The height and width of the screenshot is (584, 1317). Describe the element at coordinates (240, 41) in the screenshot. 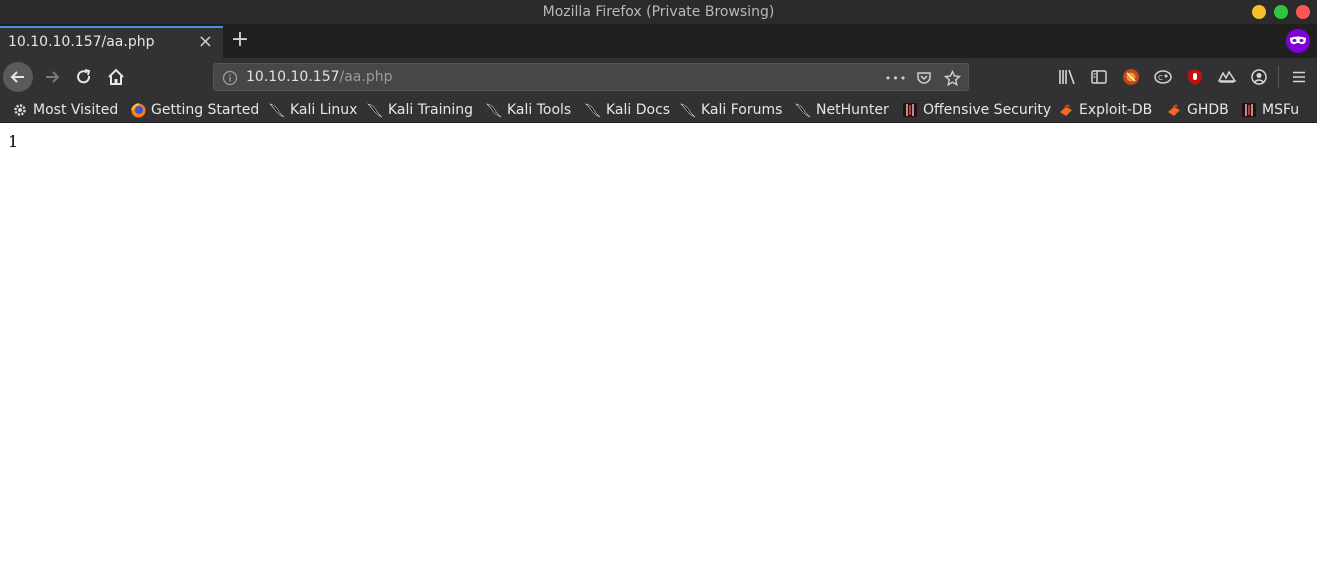

I see `new-tab-button: +` at that location.